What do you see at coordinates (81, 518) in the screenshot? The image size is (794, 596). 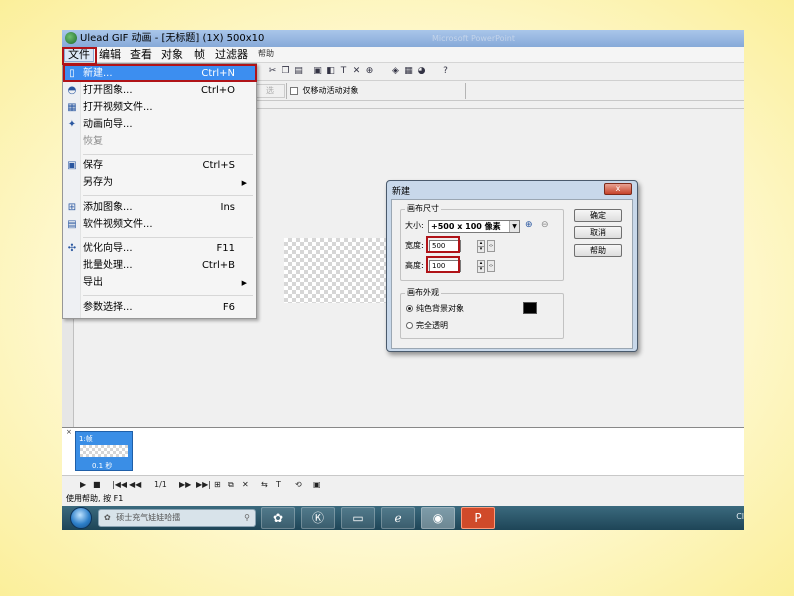 I see `start-button` at bounding box center [81, 518].